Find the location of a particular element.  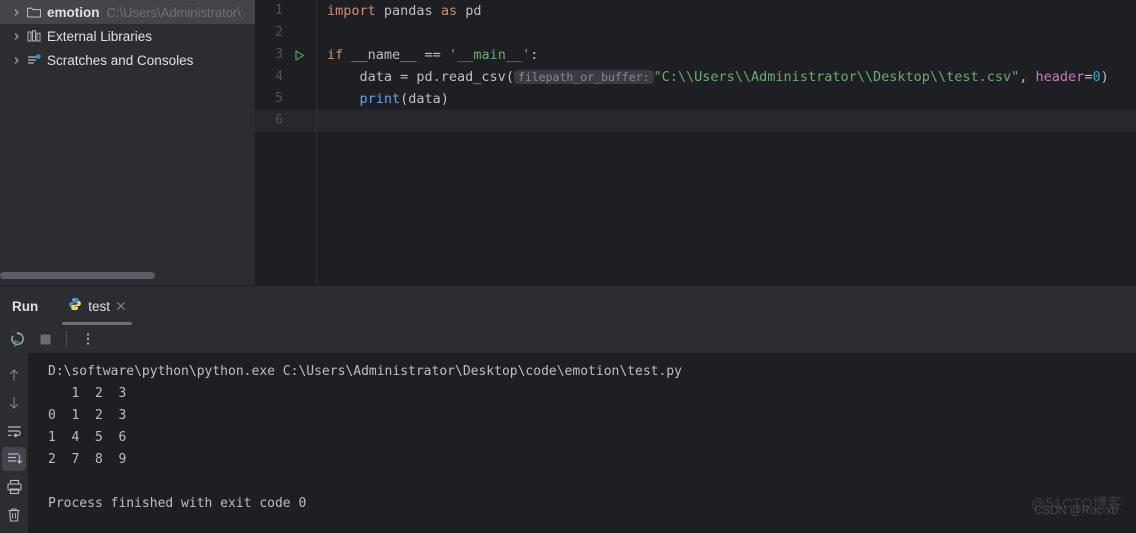

trash-icon is located at coordinates (14, 515).